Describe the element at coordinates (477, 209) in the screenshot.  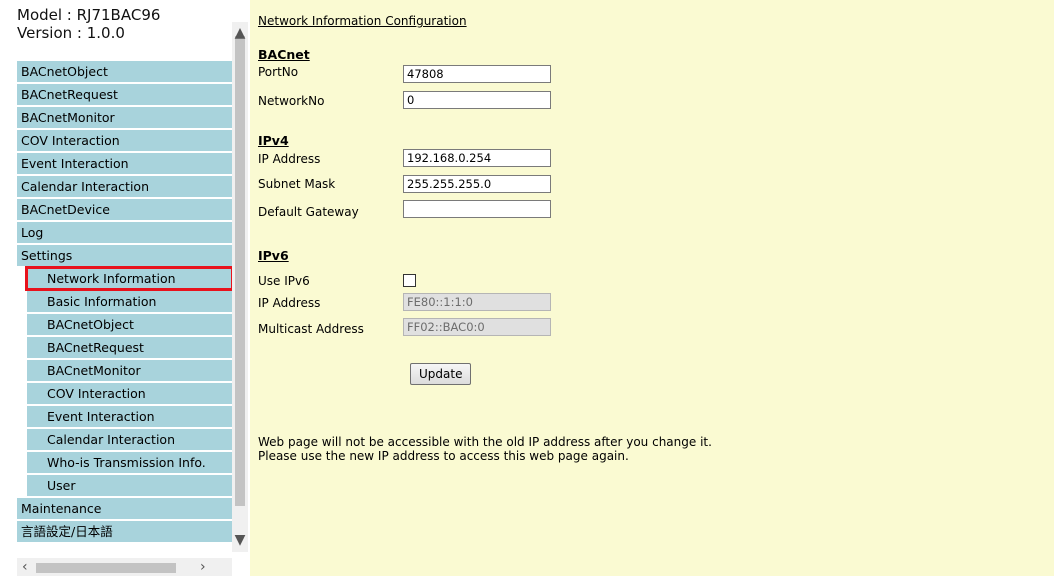
I see `default-gateway-input` at that location.